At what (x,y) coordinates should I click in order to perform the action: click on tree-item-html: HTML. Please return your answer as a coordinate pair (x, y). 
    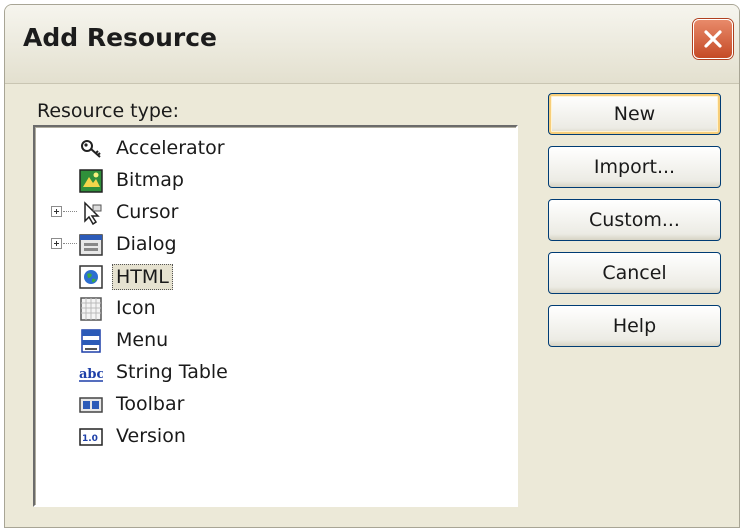
    Looking at the image, I should click on (255, 277).